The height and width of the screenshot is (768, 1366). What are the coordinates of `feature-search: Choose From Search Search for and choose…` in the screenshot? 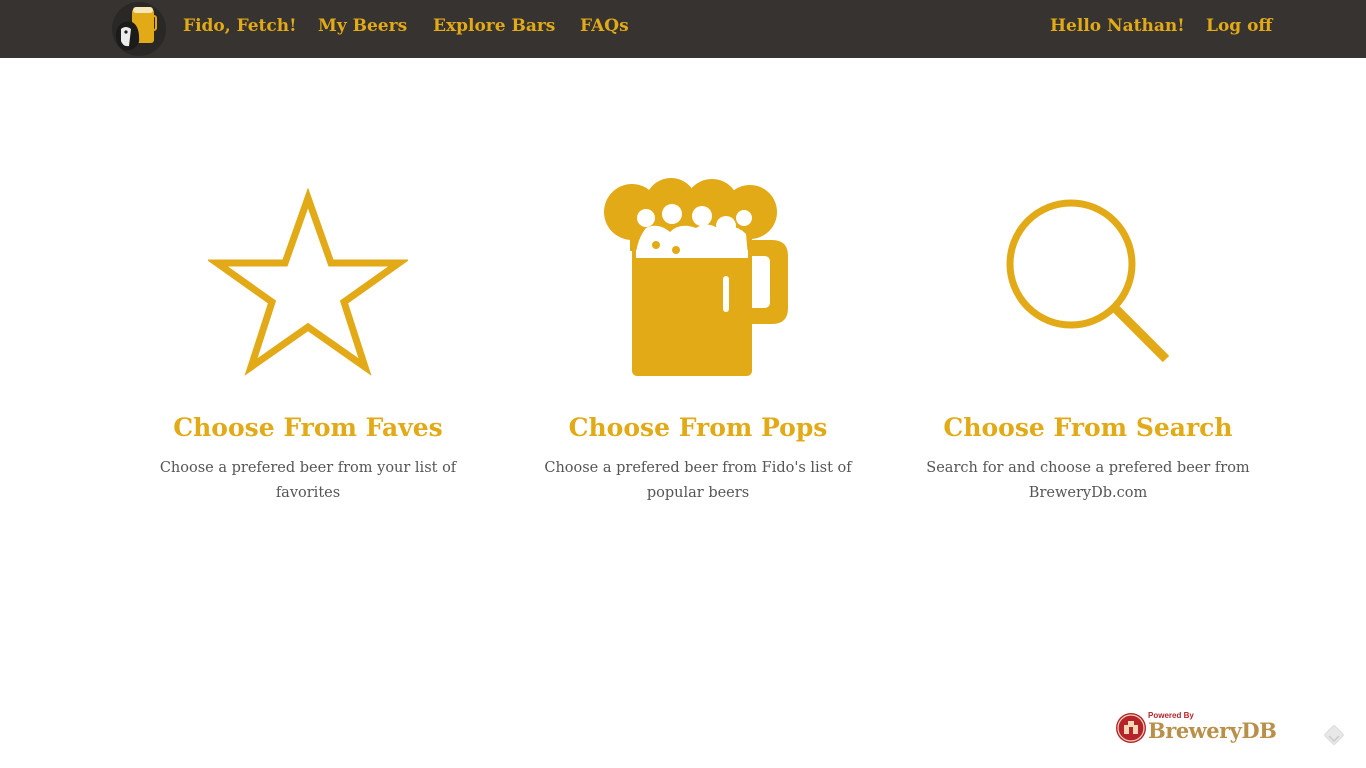 It's located at (1088, 340).